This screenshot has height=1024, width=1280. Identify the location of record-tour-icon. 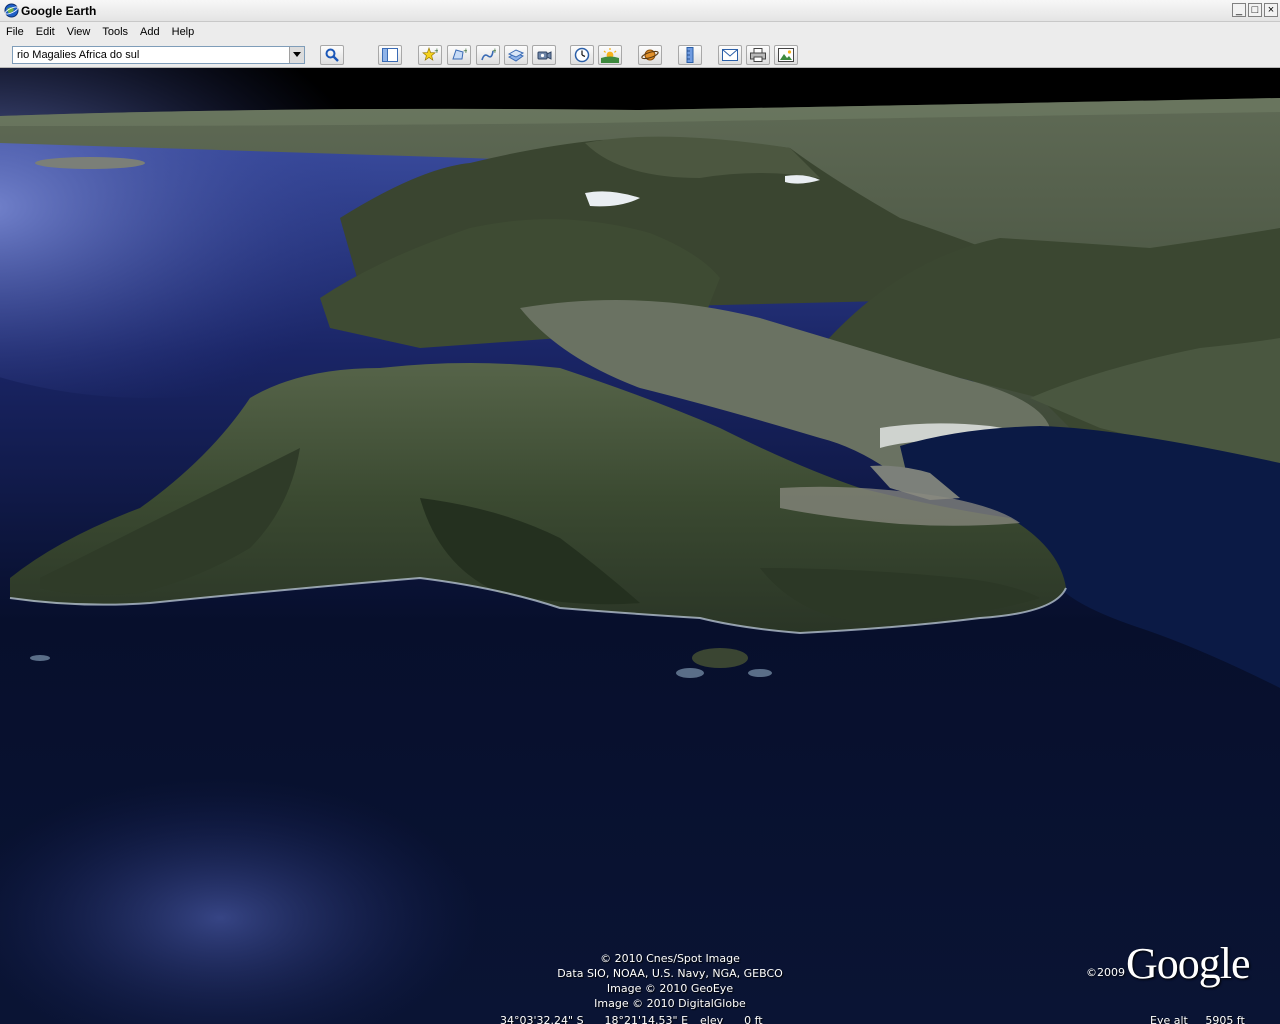
(544, 55).